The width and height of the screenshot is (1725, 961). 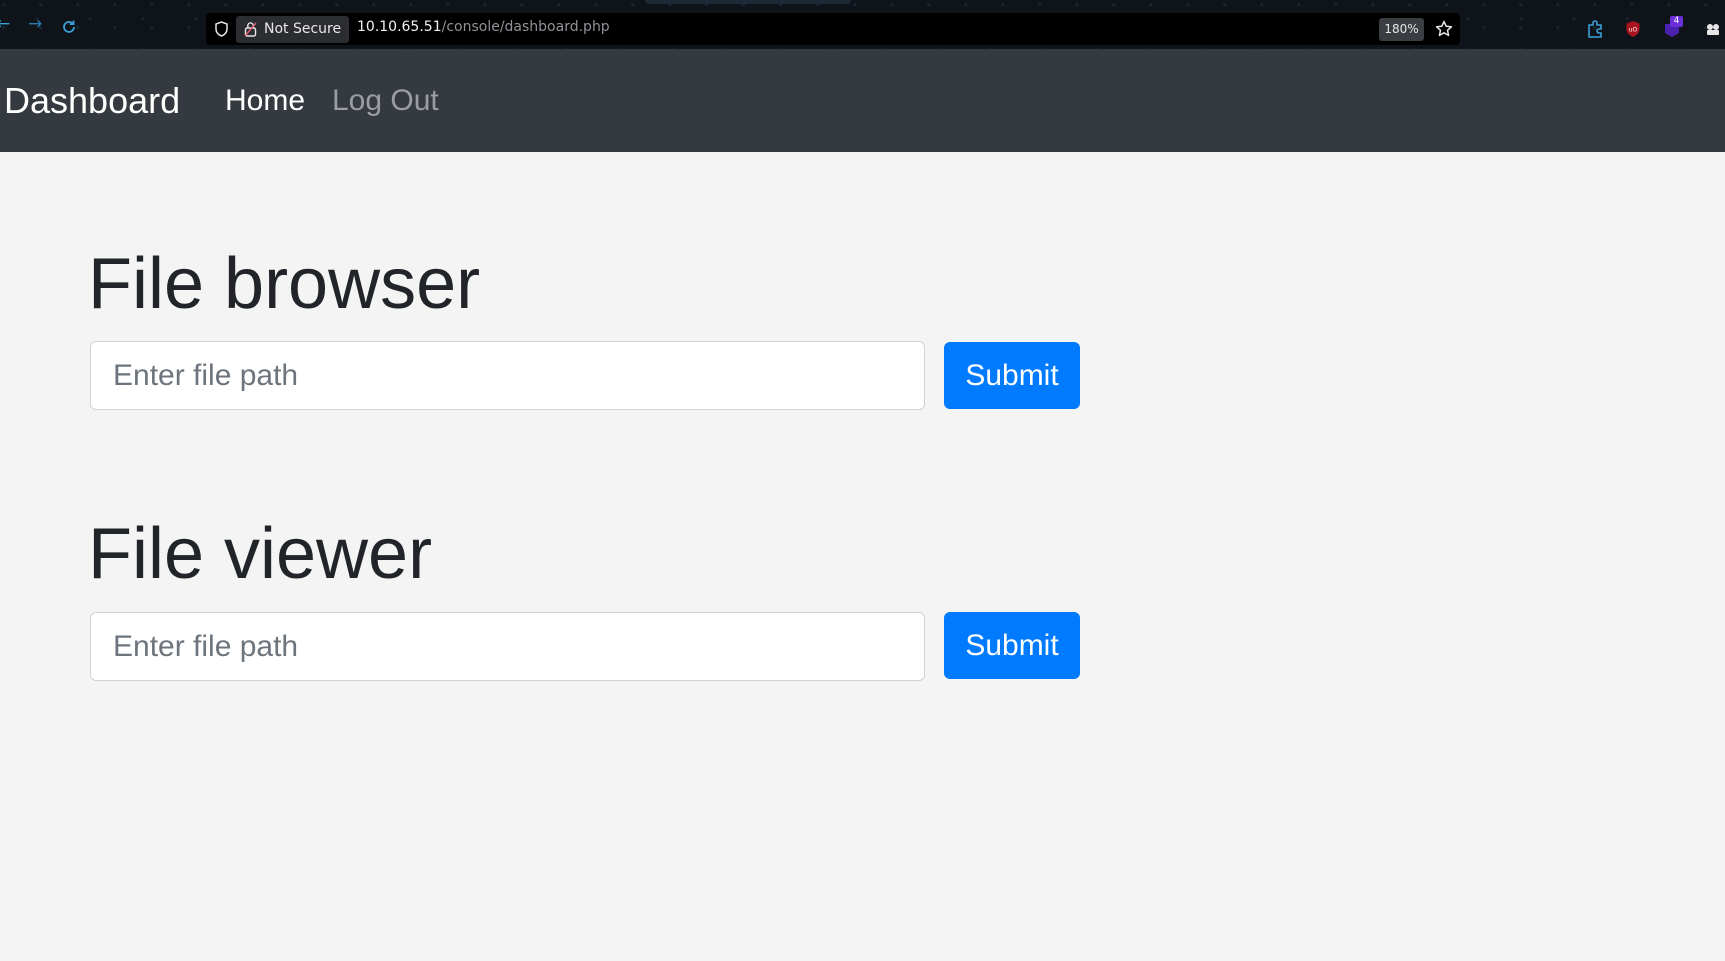 What do you see at coordinates (303, 29) in the screenshot?
I see `security-label: Not Secure` at bounding box center [303, 29].